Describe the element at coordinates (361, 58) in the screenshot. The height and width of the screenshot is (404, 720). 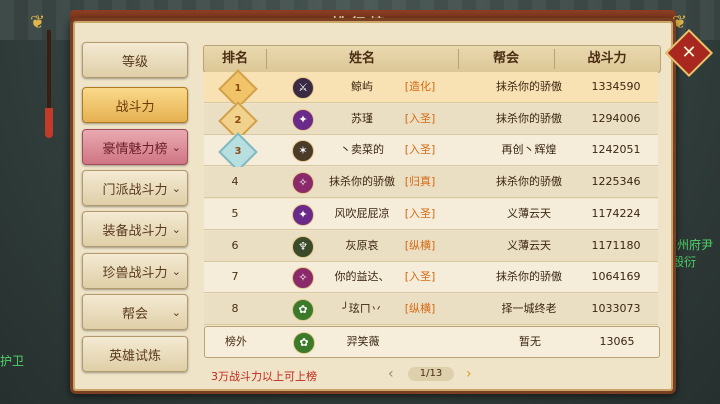
I see `header-name: 姓名` at that location.